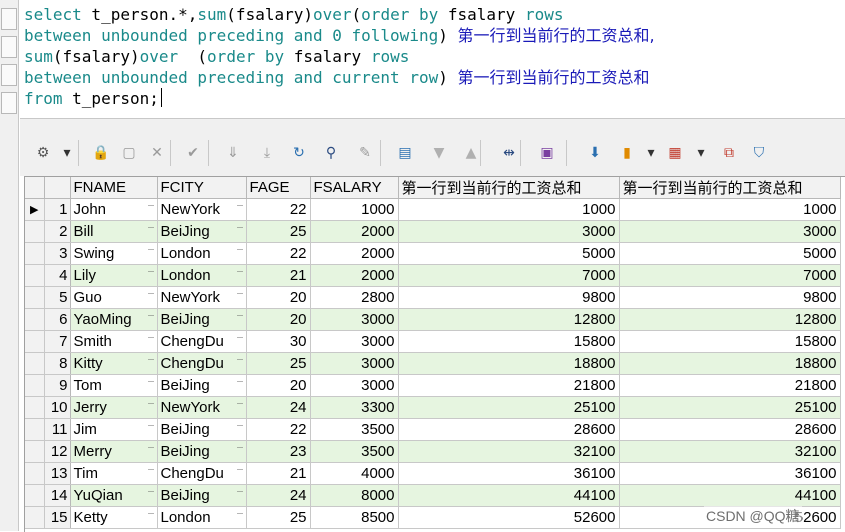 The height and width of the screenshot is (532, 845). I want to click on cell-fname: Tim ···, so click(114, 473).